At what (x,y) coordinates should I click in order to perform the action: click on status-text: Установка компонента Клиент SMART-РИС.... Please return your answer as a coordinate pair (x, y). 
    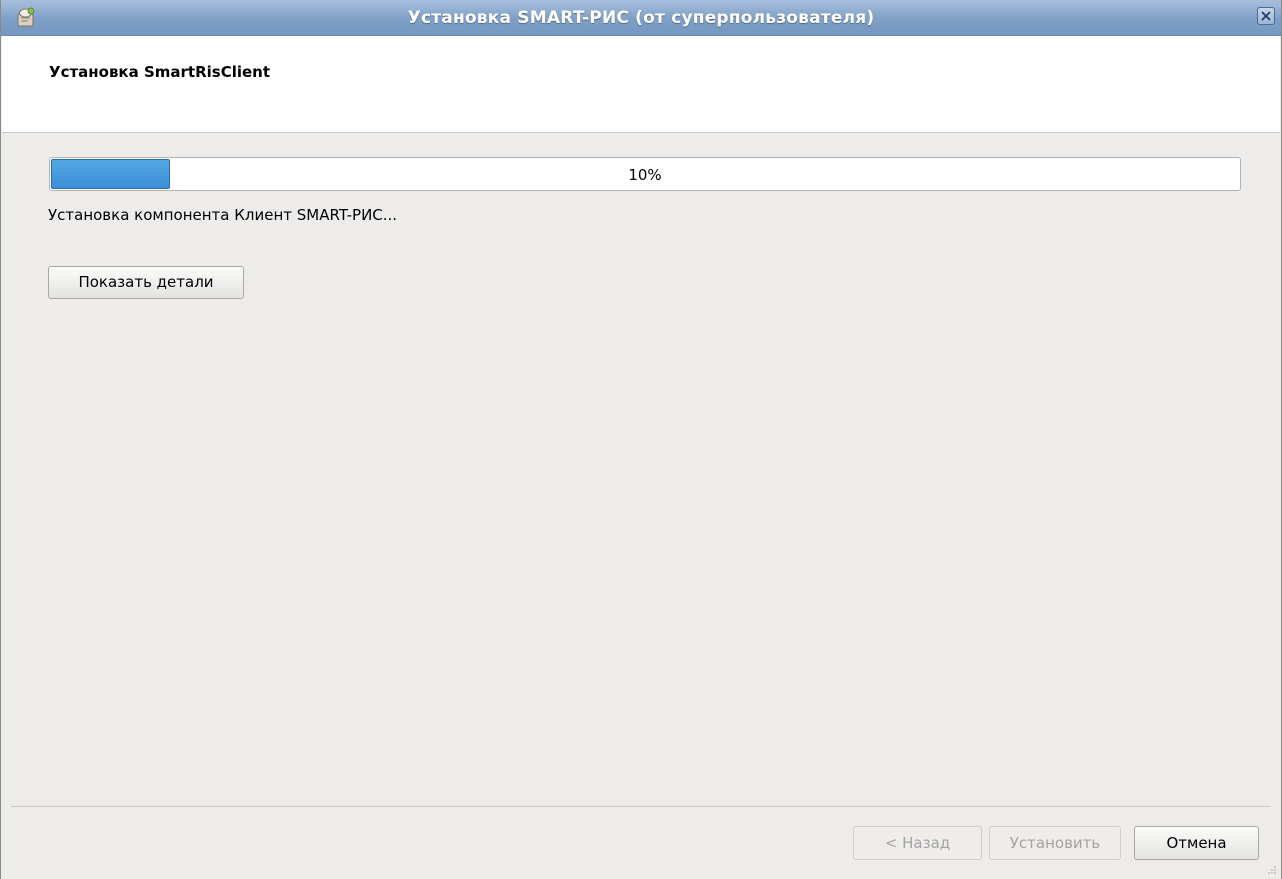
    Looking at the image, I should click on (223, 215).